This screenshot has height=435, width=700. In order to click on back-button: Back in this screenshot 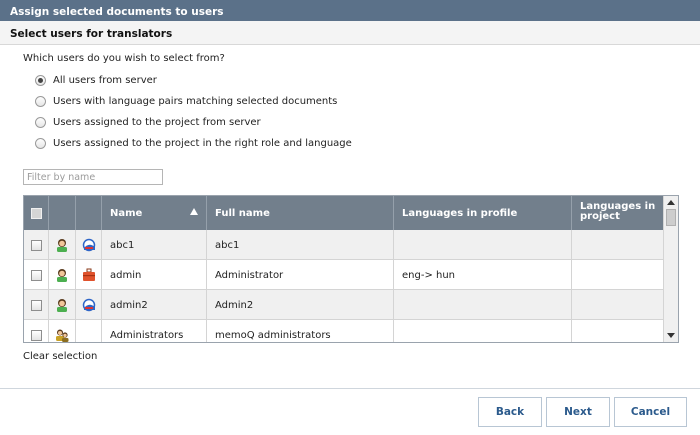, I will do `click(510, 412)`.